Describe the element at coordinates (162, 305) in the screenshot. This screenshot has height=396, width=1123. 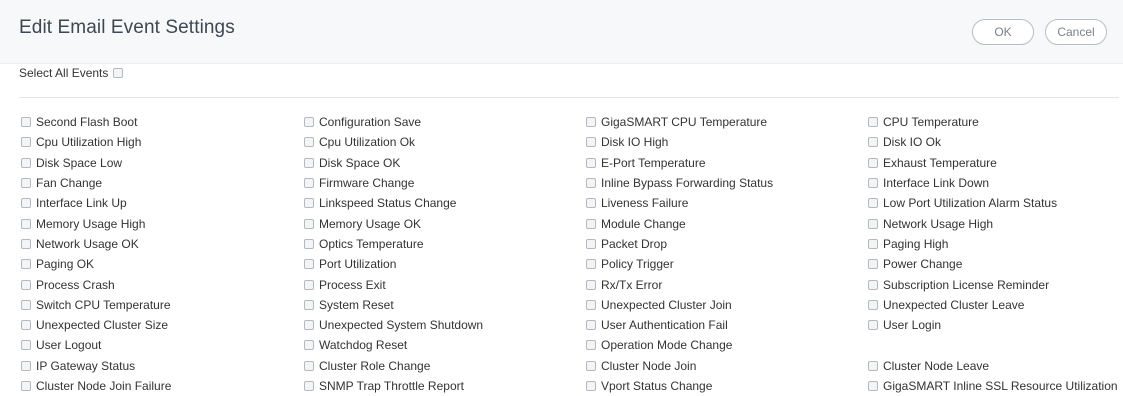
I see `event-item: Switch CPU Temperature` at that location.